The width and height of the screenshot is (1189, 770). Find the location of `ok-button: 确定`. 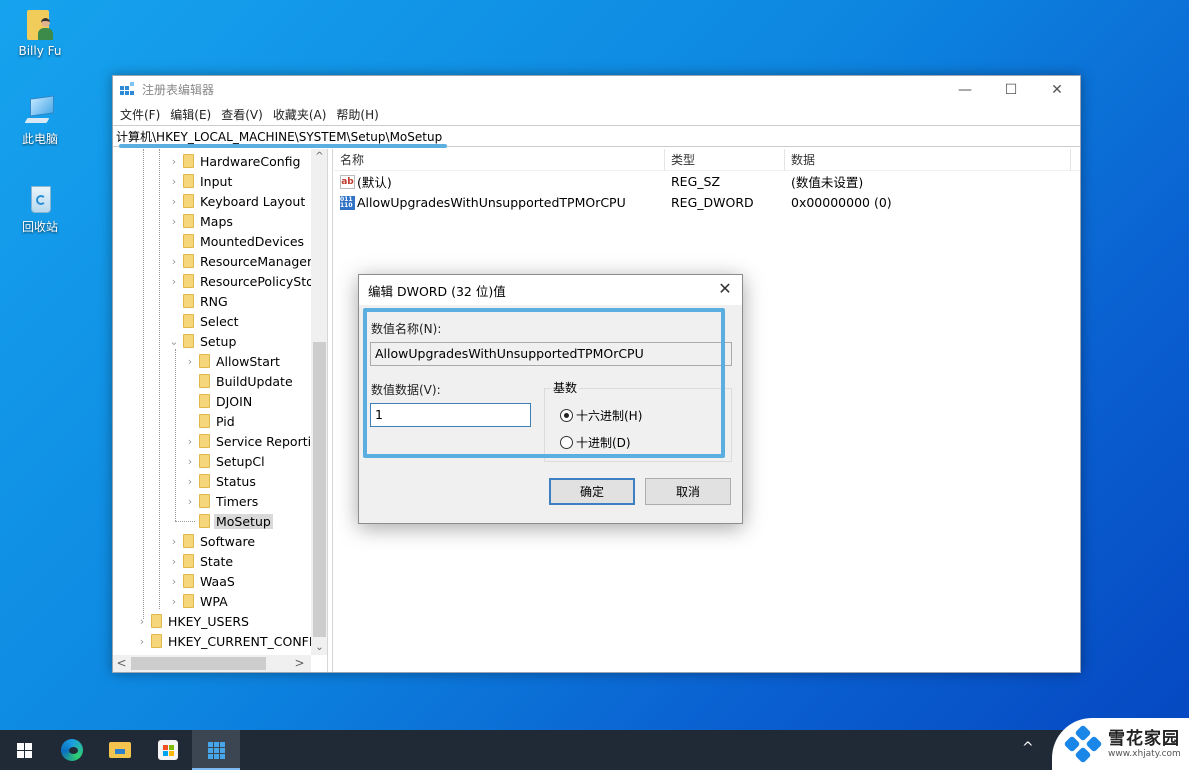

ok-button: 确定 is located at coordinates (592, 491).